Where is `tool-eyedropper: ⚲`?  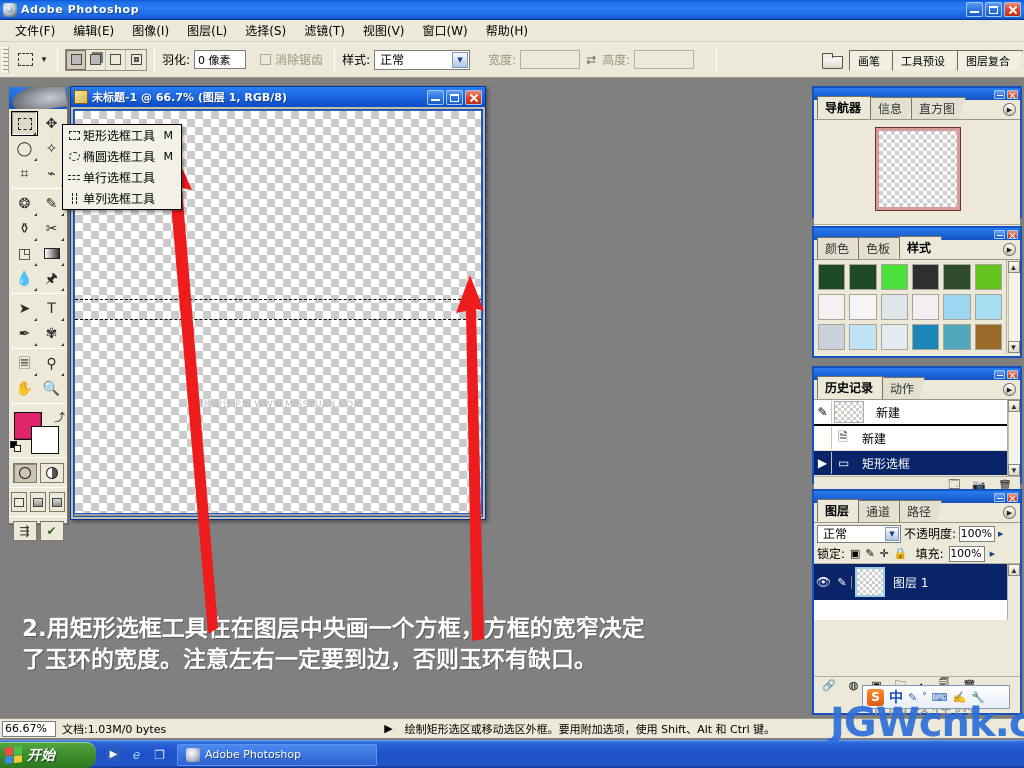
tool-eyedropper: ⚲ is located at coordinates (51, 363).